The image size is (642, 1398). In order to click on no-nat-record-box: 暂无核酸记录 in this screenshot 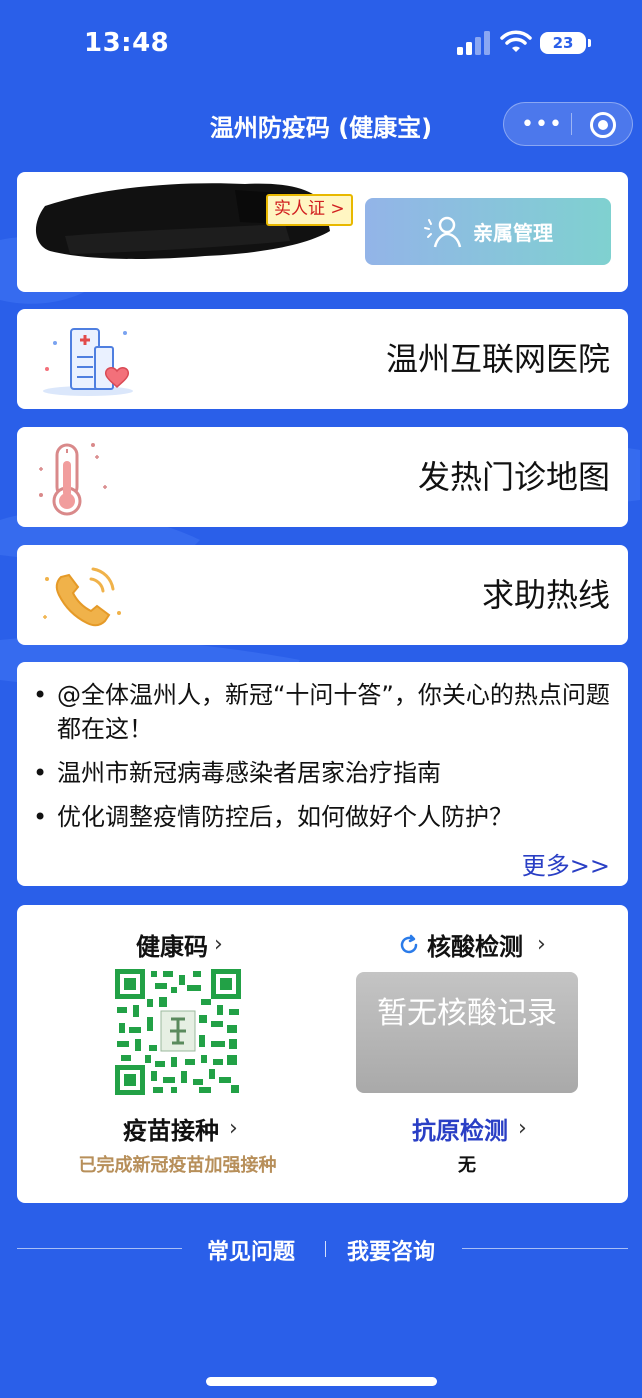, I will do `click(467, 1032)`.